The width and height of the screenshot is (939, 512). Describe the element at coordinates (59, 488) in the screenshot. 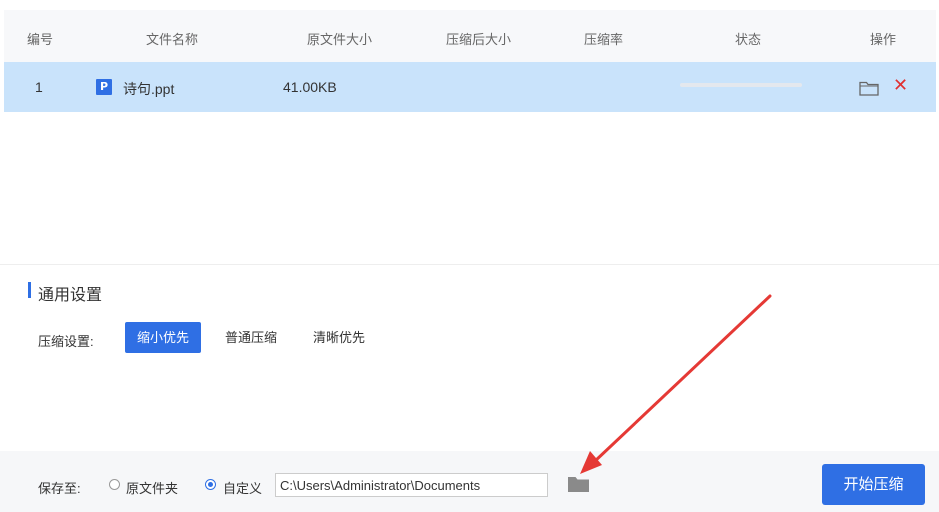

I see `save-to-label: 保存至:` at that location.